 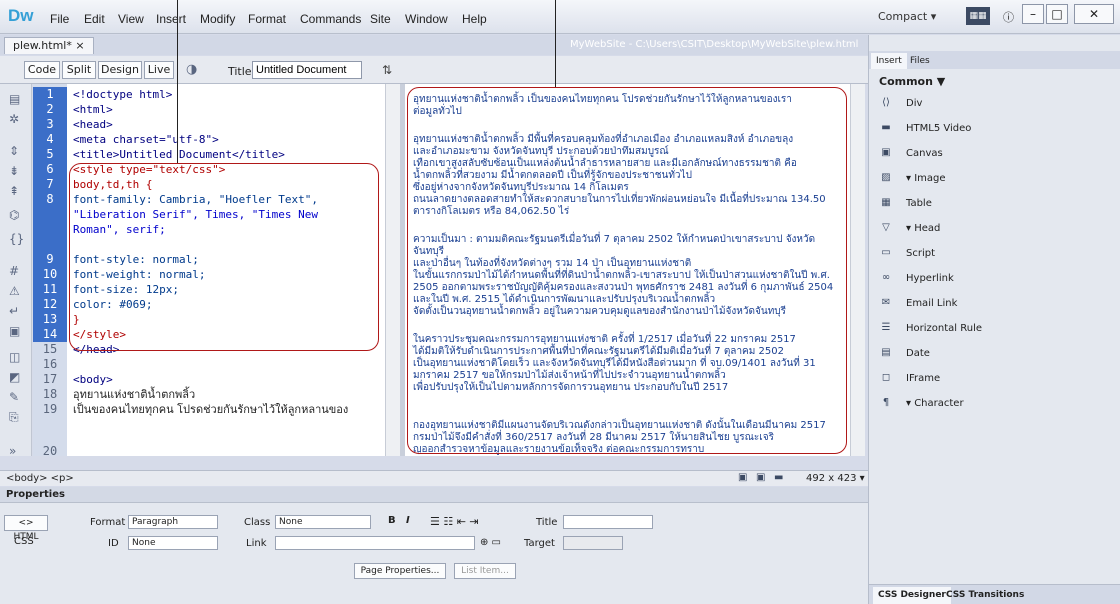 What do you see at coordinates (994, 405) in the screenshot?
I see `insert-character: ¶ ▾ Character` at bounding box center [994, 405].